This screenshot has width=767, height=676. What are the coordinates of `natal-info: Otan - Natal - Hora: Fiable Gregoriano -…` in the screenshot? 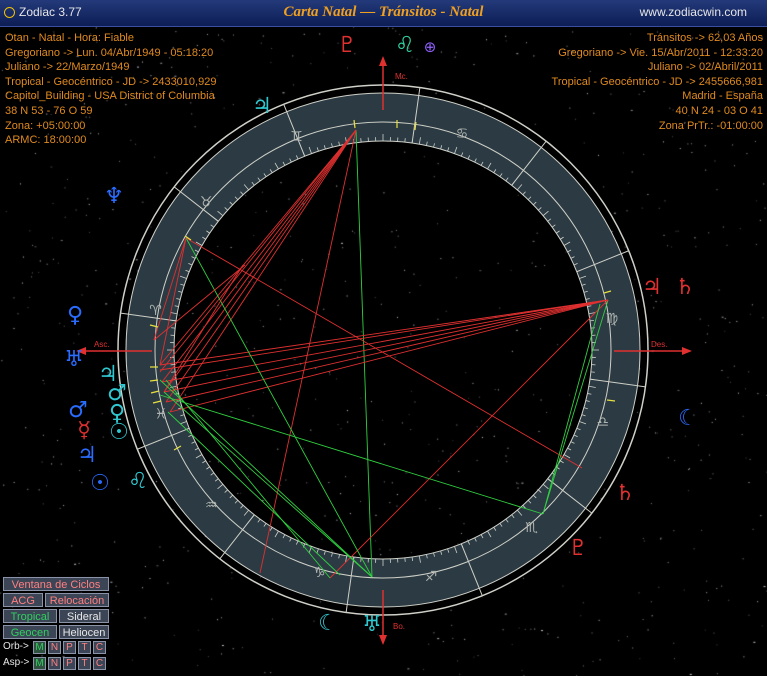 It's located at (110, 89).